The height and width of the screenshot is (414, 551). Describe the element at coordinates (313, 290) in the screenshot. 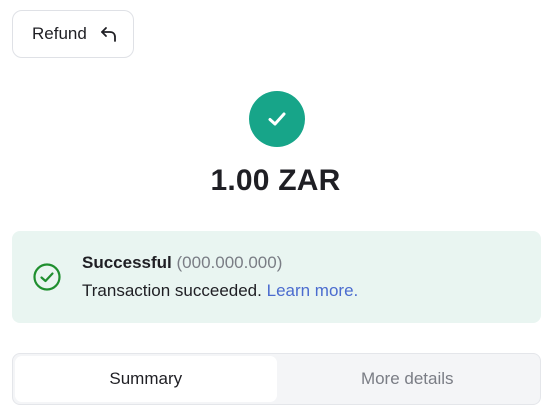

I see `learn-more-link: Learn more.` at that location.